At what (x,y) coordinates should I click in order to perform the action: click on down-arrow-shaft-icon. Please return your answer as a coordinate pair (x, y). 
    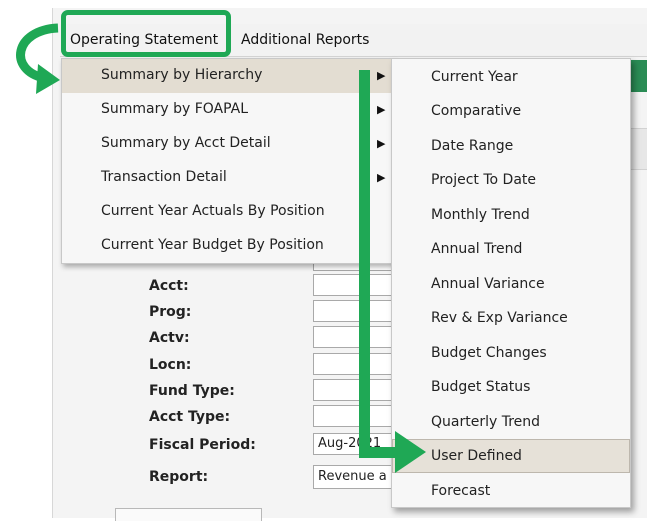
    Looking at the image, I should click on (364, 263).